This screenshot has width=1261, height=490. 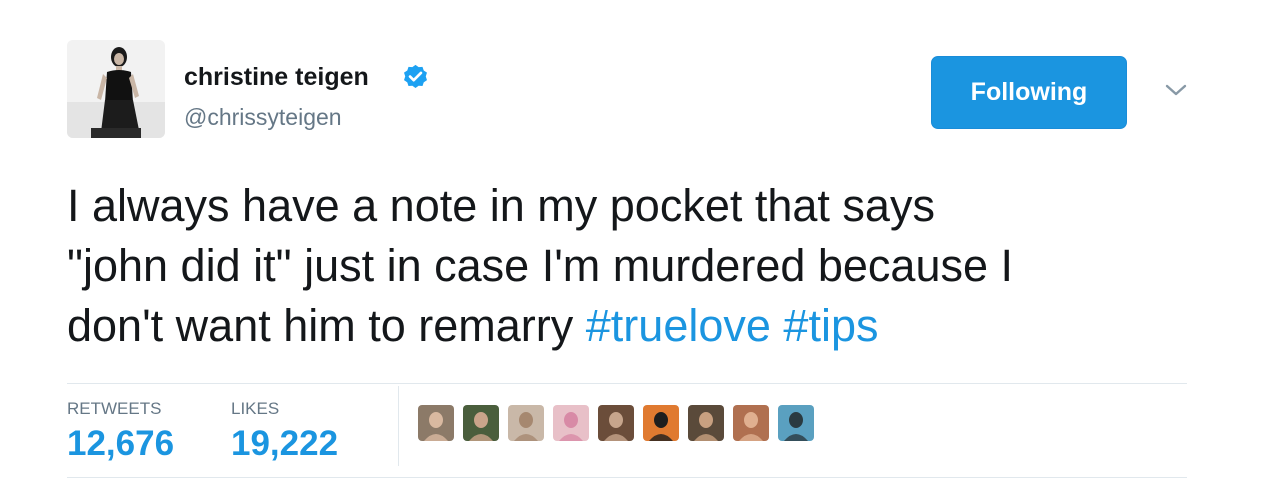 What do you see at coordinates (276, 77) in the screenshot?
I see `author-display-name: christine teigen` at bounding box center [276, 77].